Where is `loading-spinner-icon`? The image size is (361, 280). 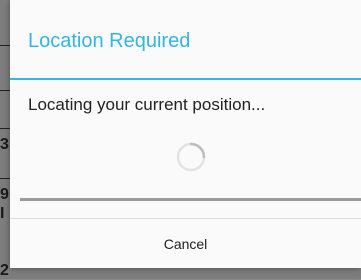
loading-spinner-icon is located at coordinates (191, 157).